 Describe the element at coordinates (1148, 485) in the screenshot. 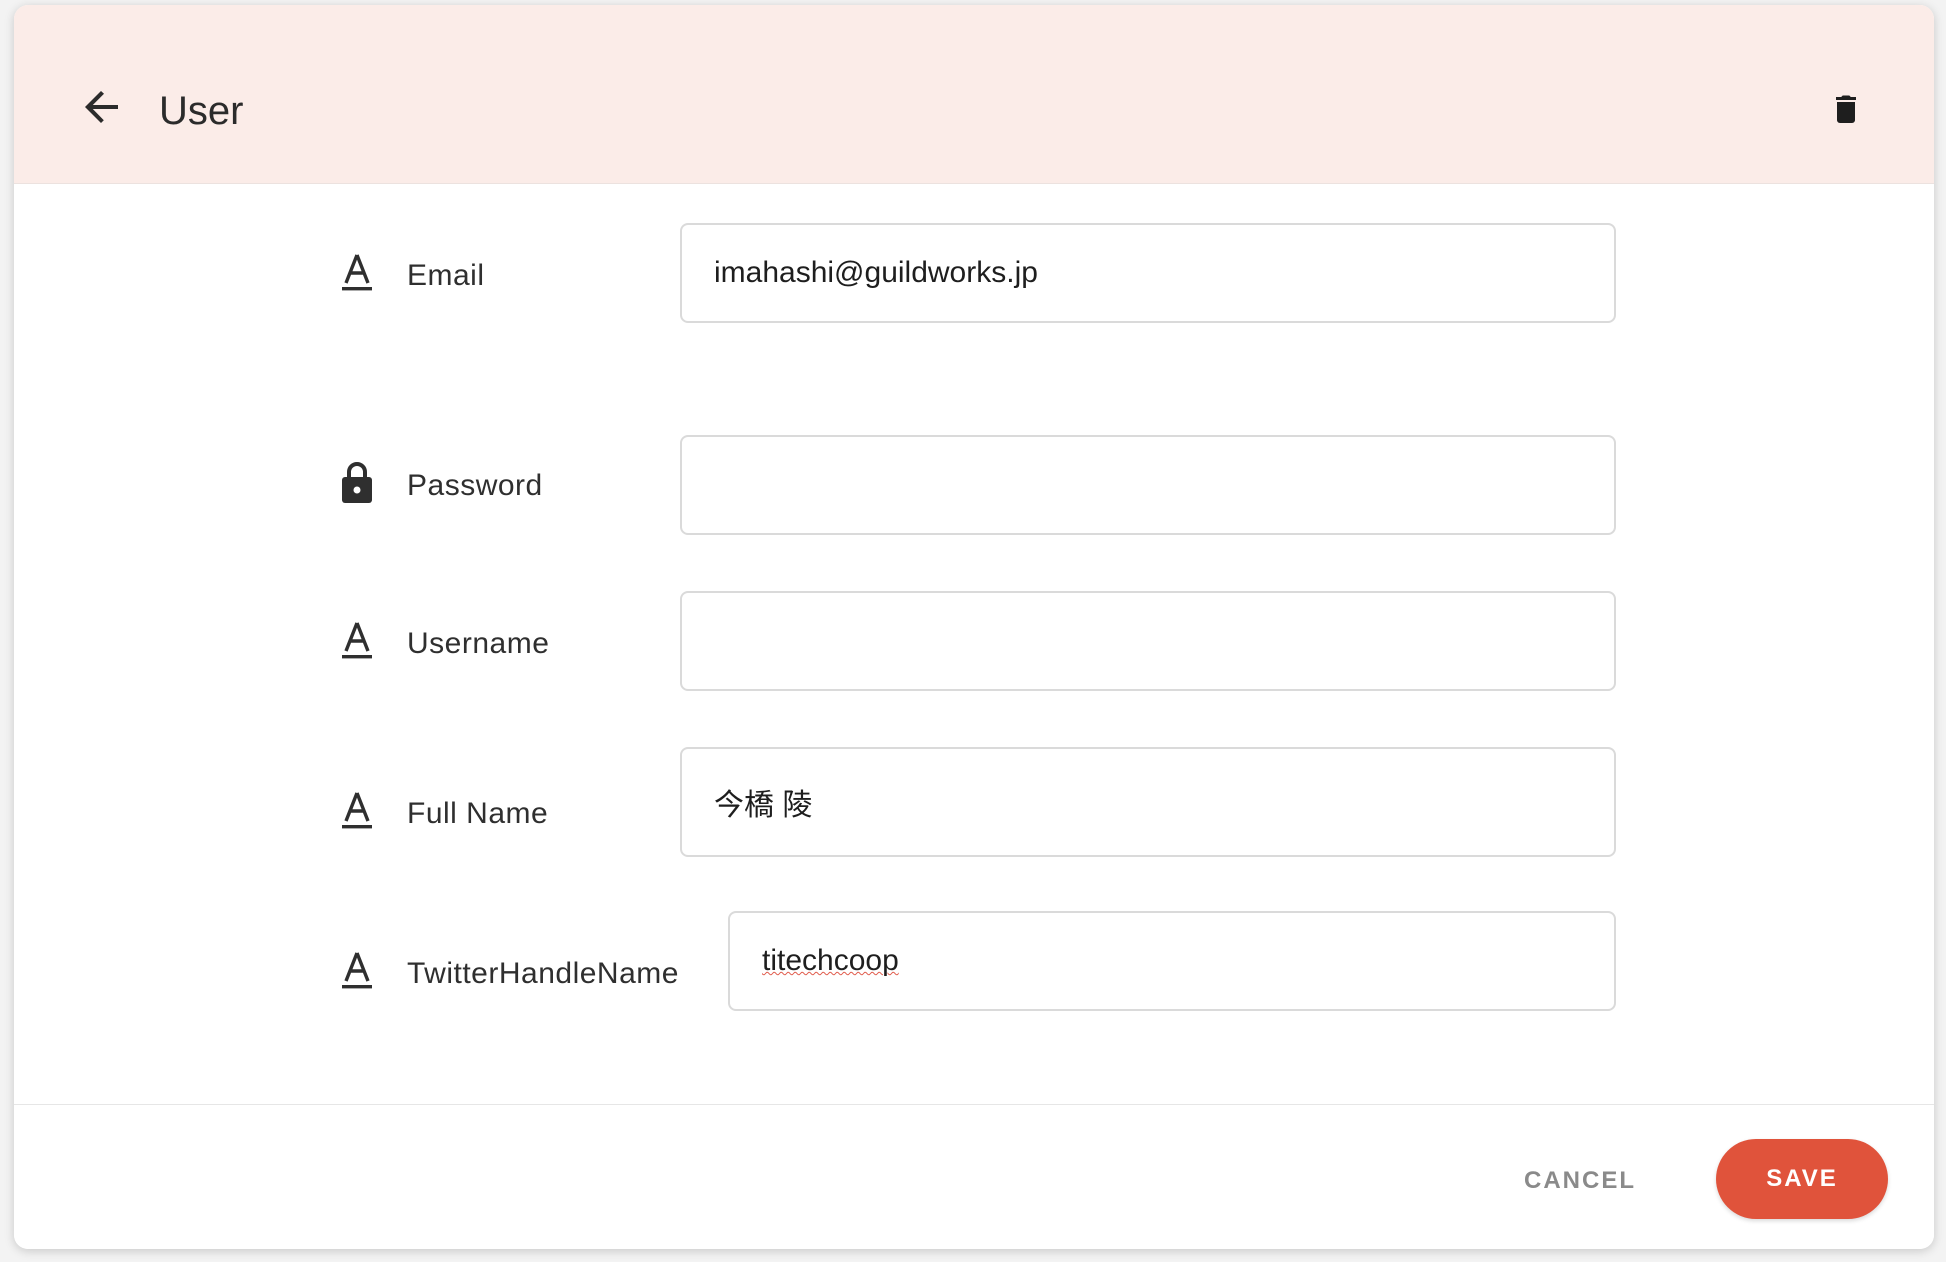

I see `password-field` at that location.